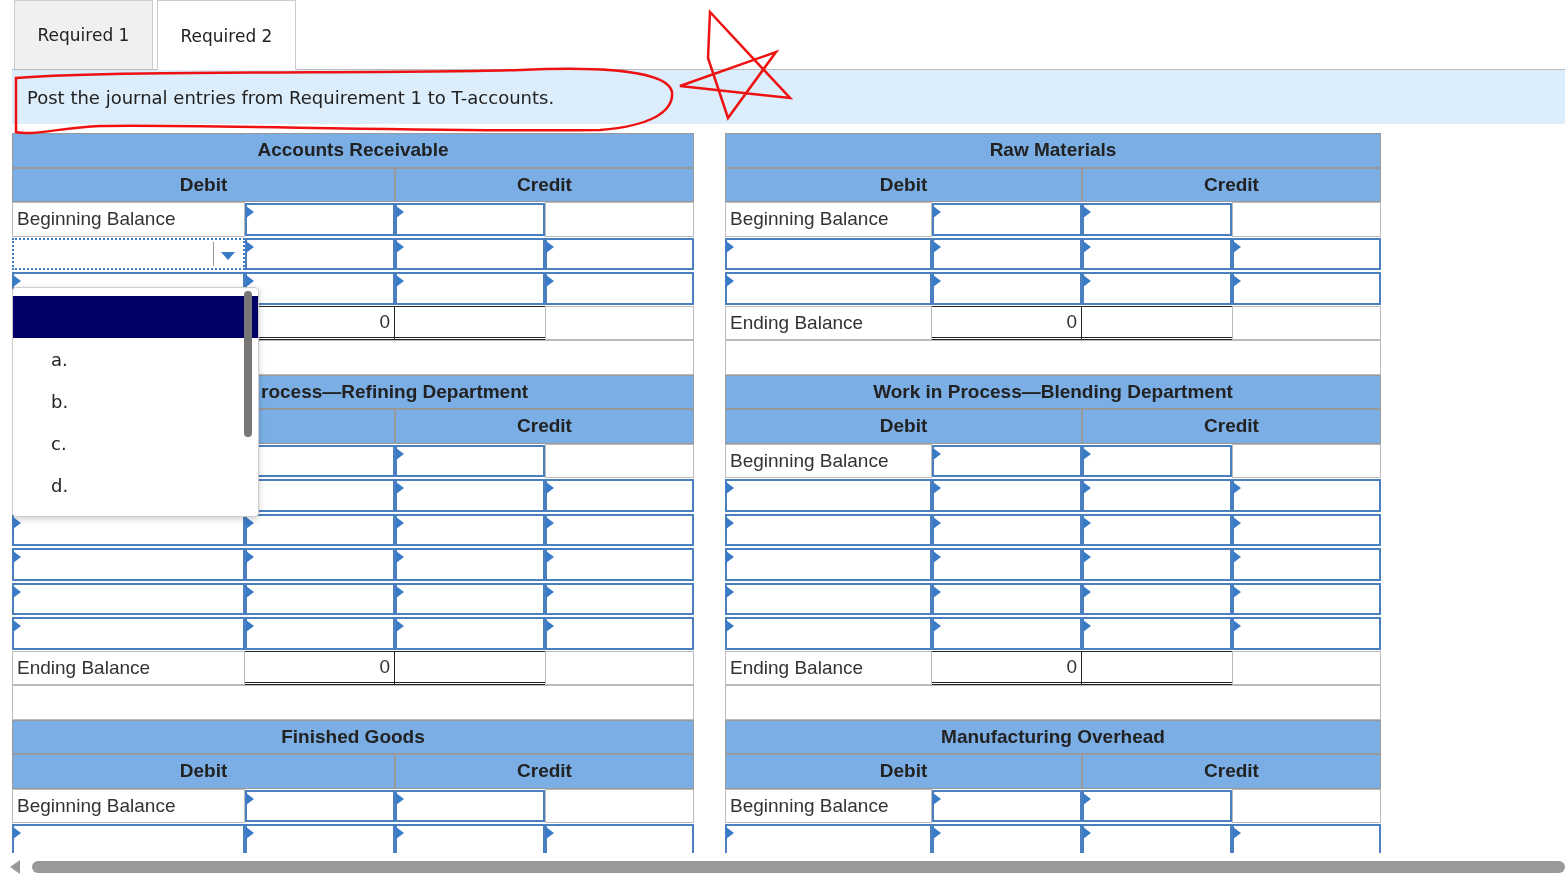 The height and width of the screenshot is (882, 1565). Describe the element at coordinates (1053, 736) in the screenshot. I see `account-title: Manufacturing Overhead` at that location.